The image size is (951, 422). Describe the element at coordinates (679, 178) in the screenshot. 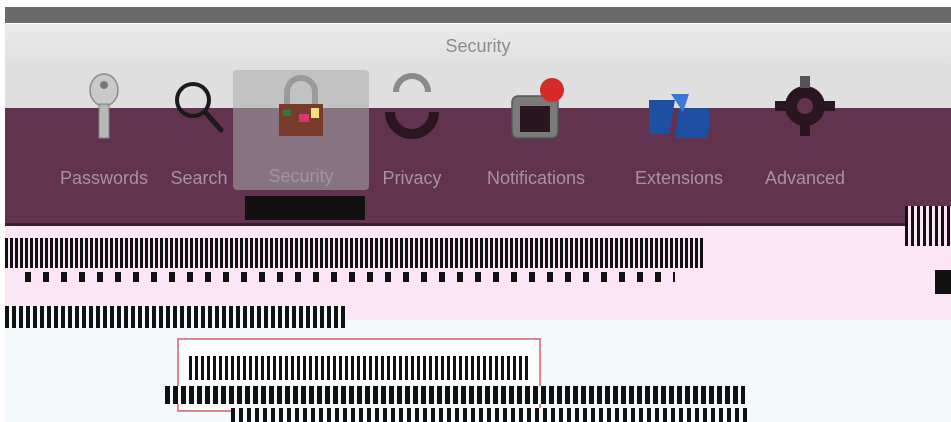

I see `toolbar-label-extensions: Extensions` at that location.